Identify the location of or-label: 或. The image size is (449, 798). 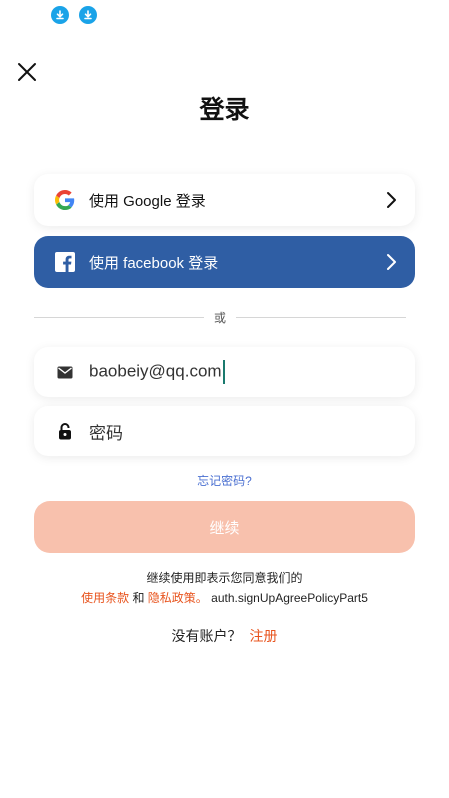
(220, 317).